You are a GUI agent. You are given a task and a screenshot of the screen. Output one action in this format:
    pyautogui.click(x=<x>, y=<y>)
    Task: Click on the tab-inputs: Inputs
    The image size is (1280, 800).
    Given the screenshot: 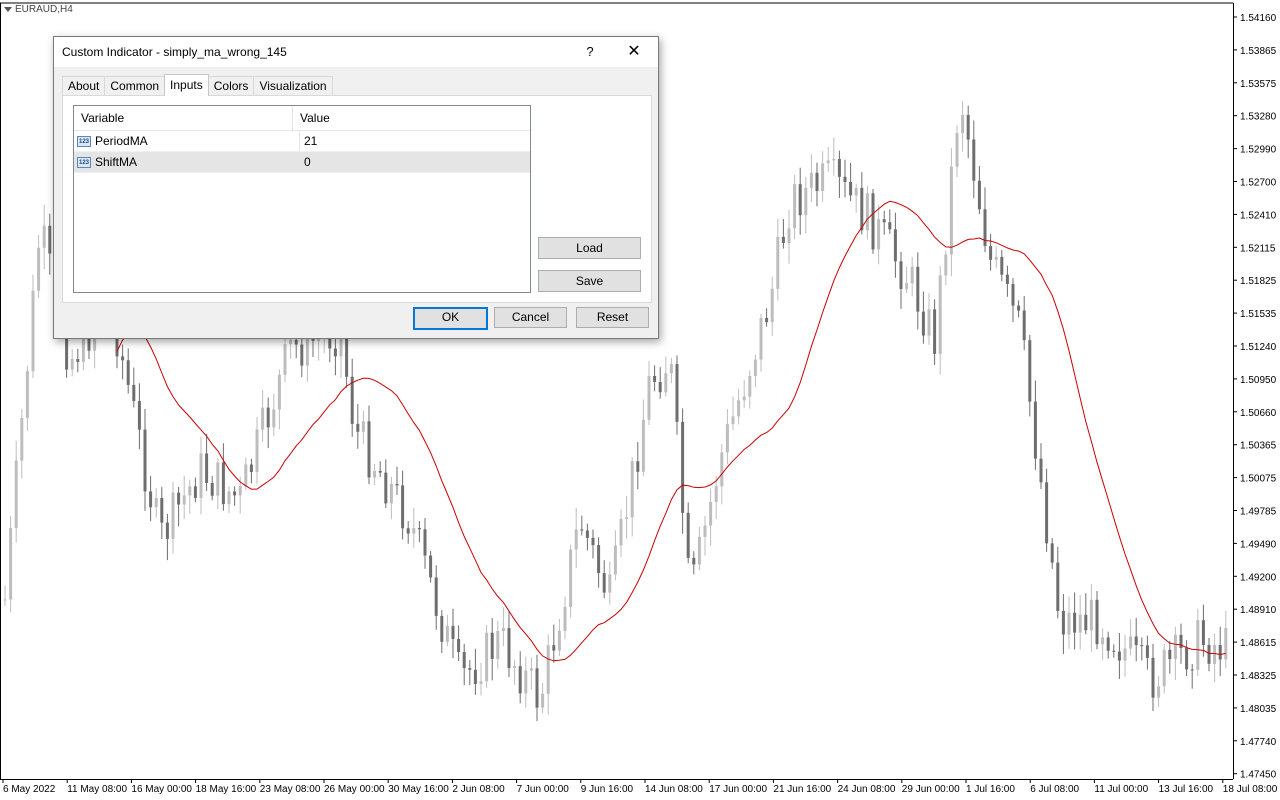 What is the action you would take?
    pyautogui.click(x=186, y=85)
    